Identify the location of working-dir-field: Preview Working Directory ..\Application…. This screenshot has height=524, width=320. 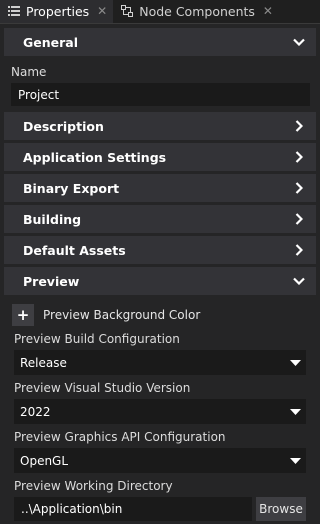
(160, 500).